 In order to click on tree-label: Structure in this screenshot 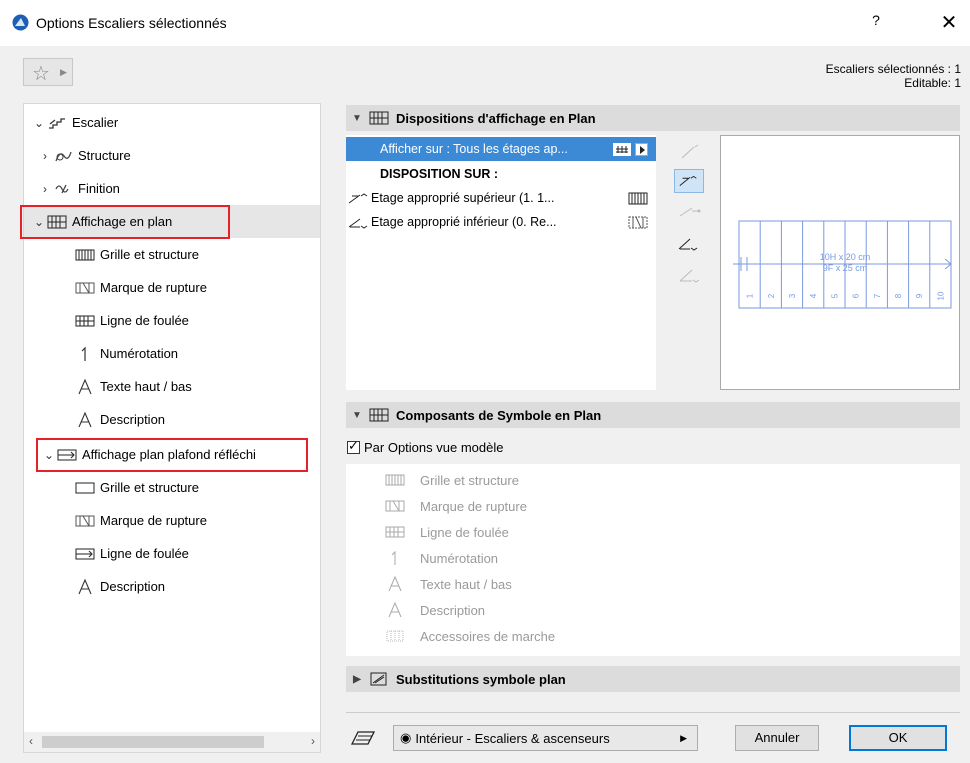, I will do `click(104, 155)`.